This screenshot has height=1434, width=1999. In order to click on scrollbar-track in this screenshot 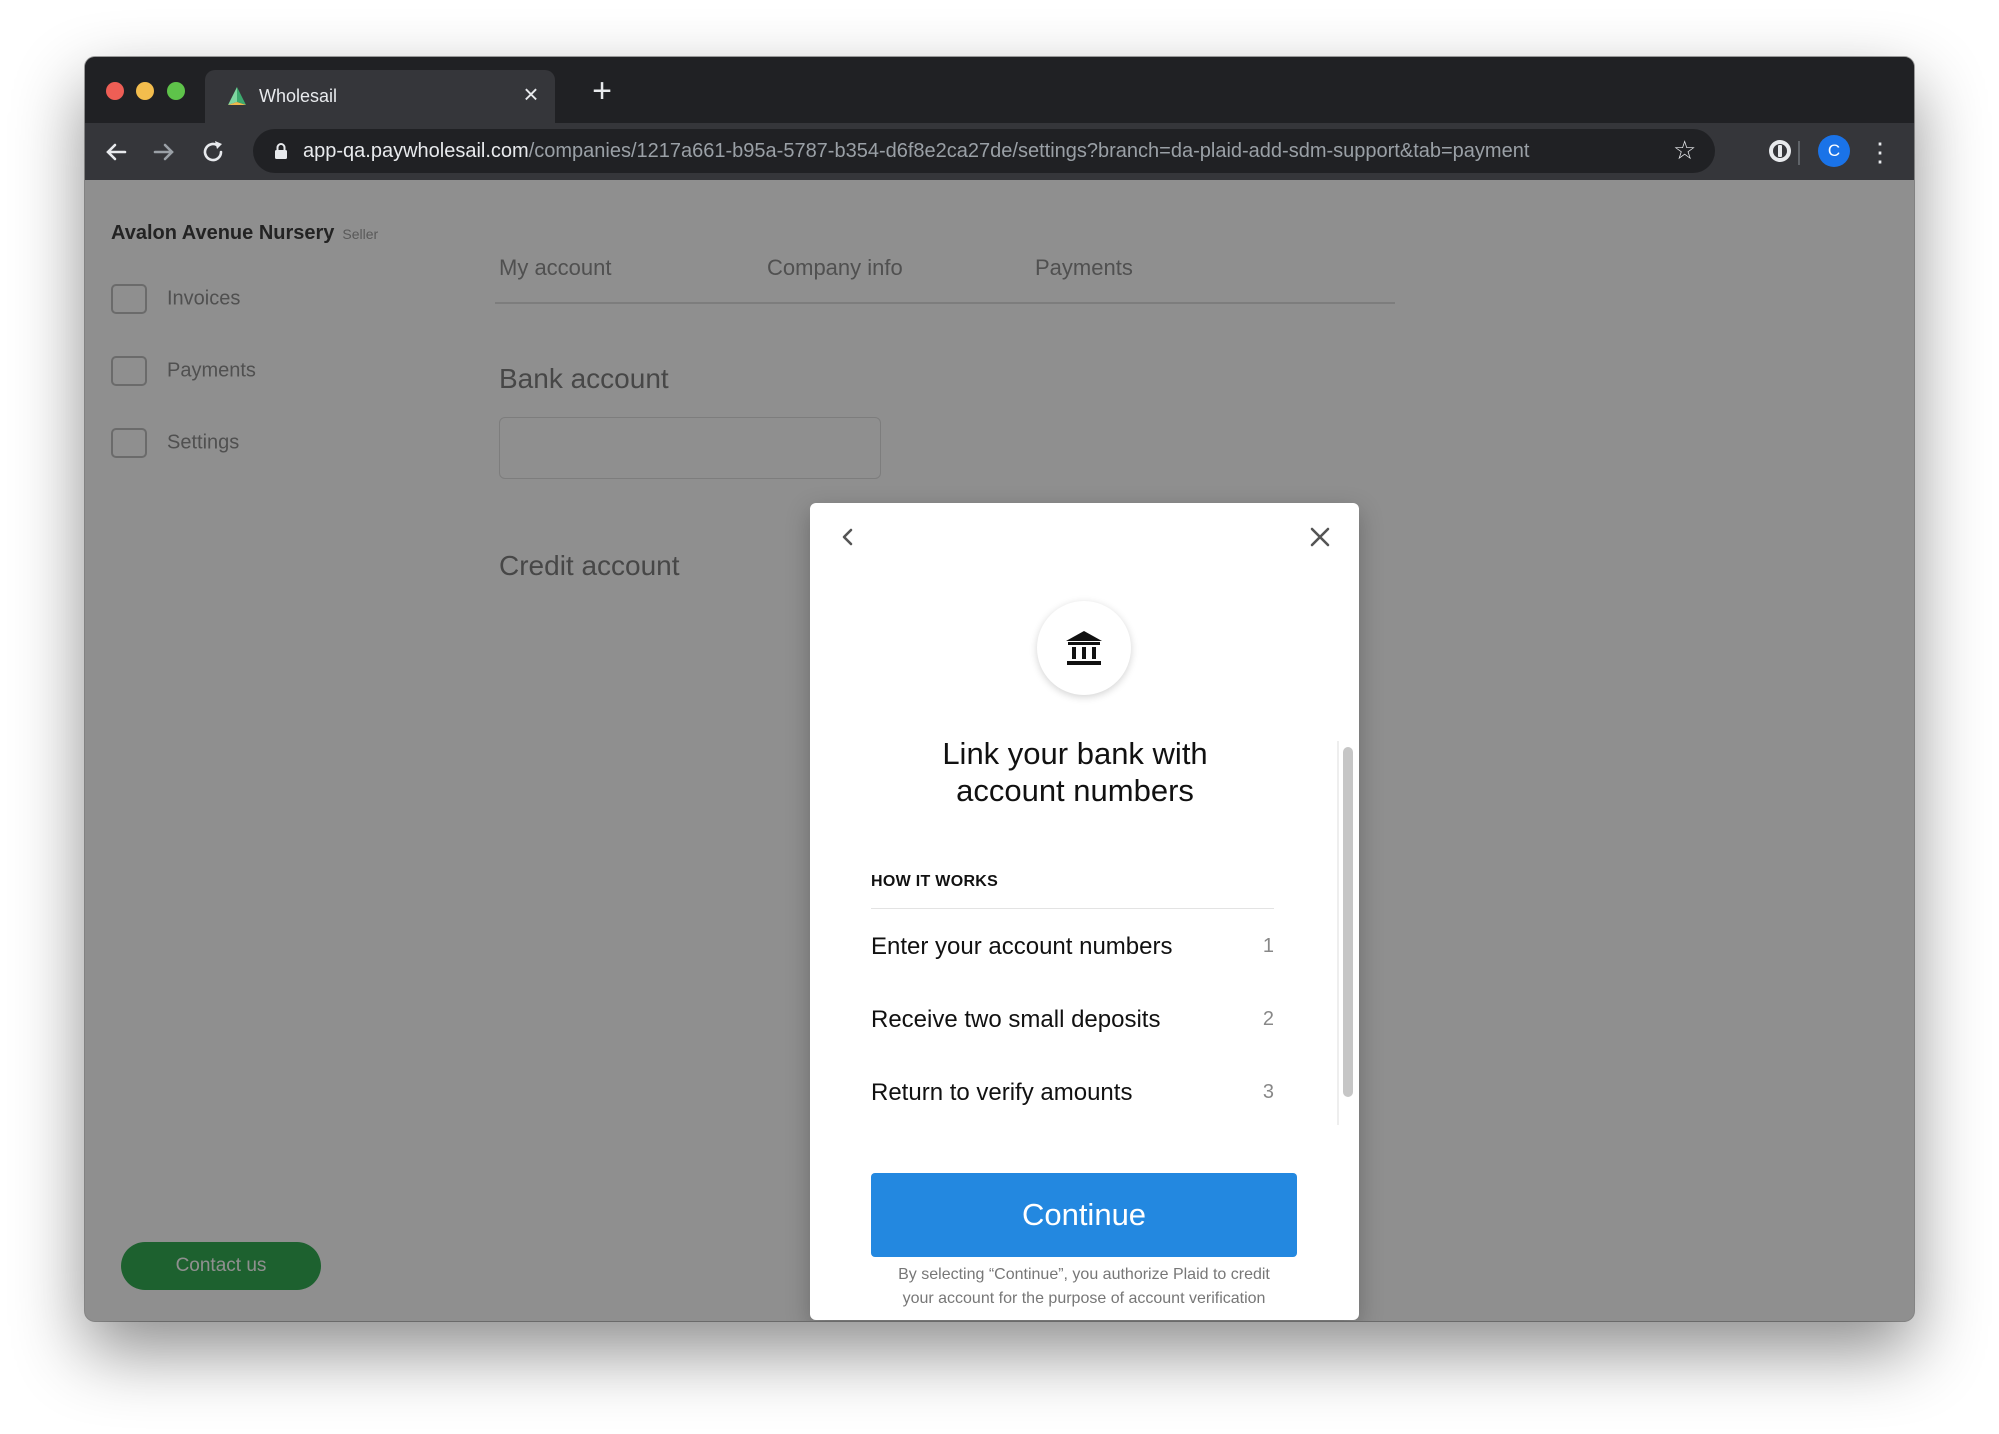, I will do `click(1338, 933)`.